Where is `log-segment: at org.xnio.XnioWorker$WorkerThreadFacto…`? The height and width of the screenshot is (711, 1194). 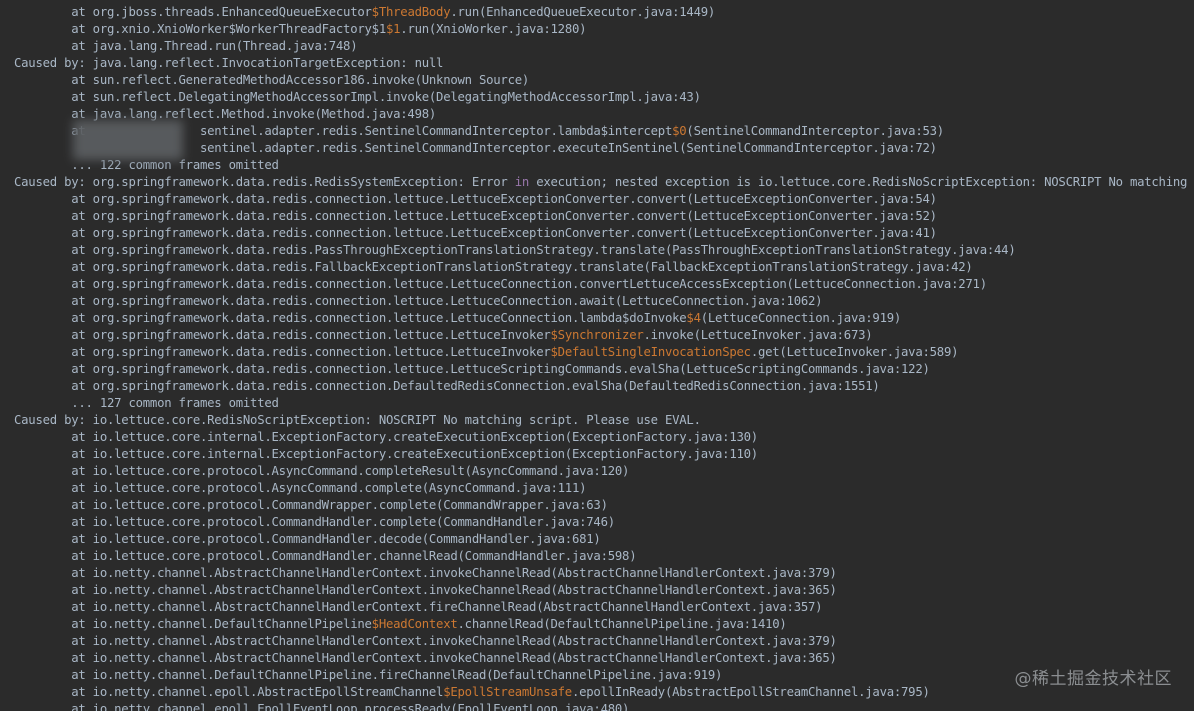
log-segment: at org.xnio.XnioWorker$WorkerThreadFacto… is located at coordinates (200, 29).